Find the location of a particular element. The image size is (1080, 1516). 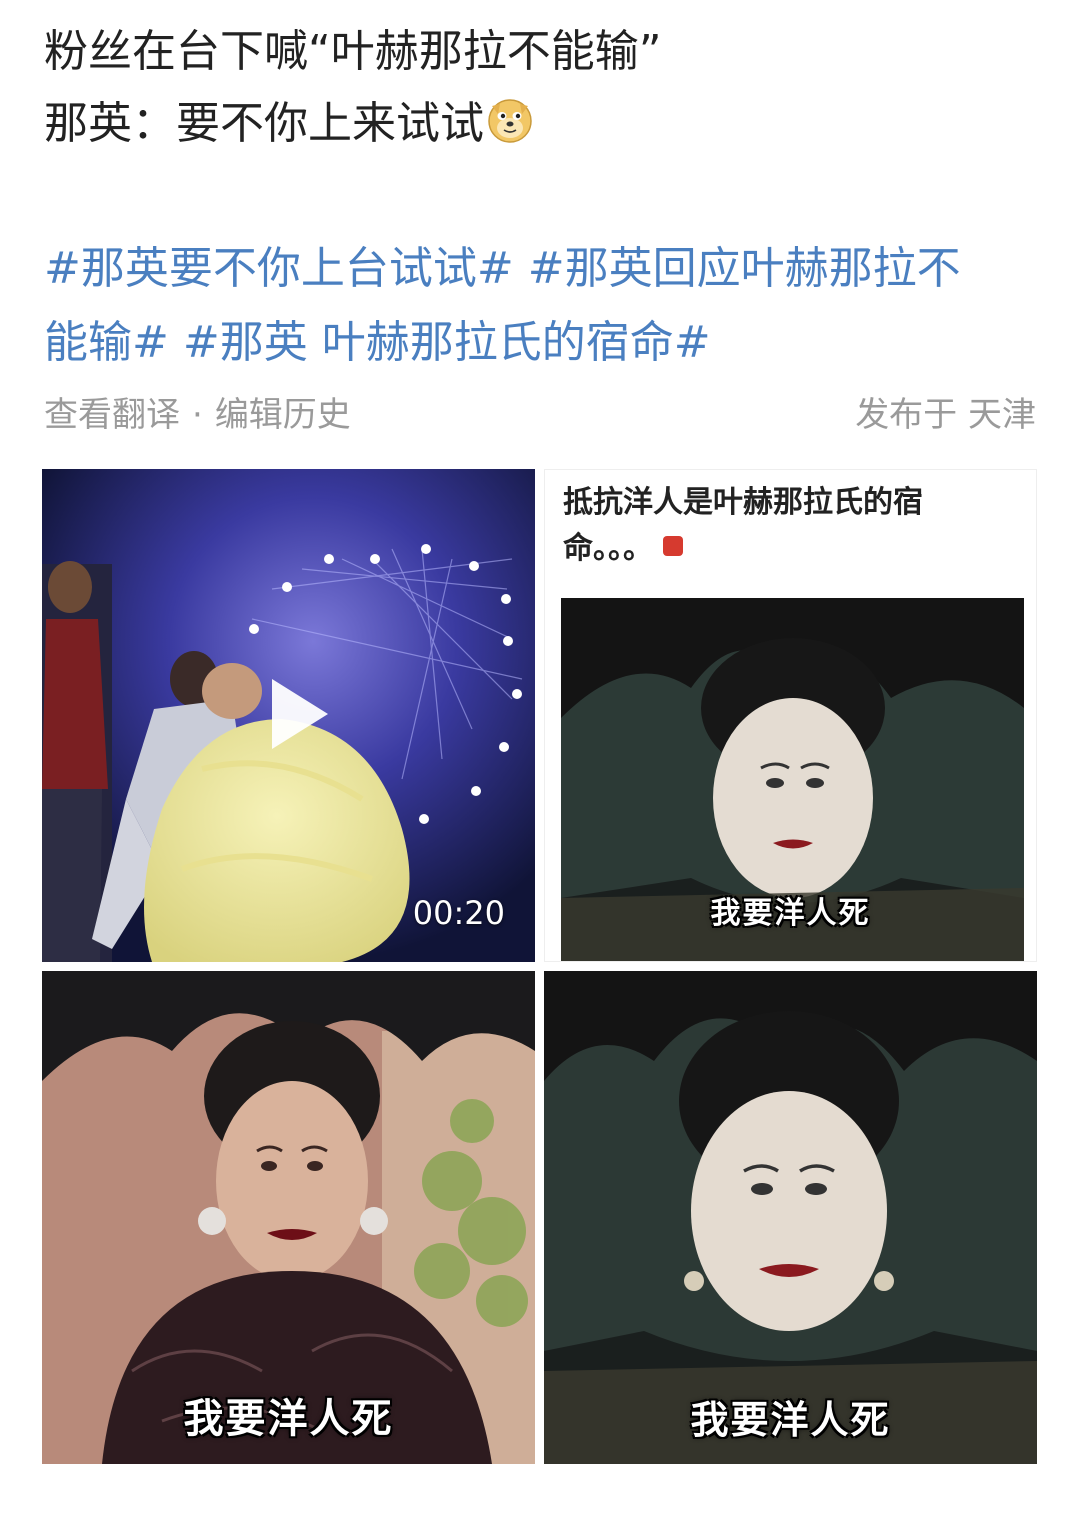

video-thumbnail: 00:20 is located at coordinates (288, 715).